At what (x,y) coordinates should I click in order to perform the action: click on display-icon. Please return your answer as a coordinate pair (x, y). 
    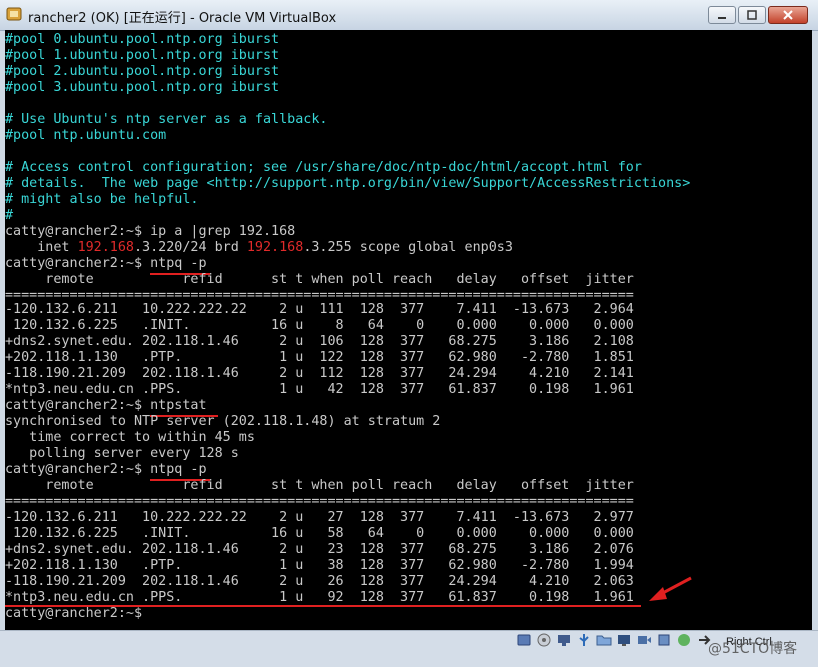
    Looking at the image, I should click on (624, 640).